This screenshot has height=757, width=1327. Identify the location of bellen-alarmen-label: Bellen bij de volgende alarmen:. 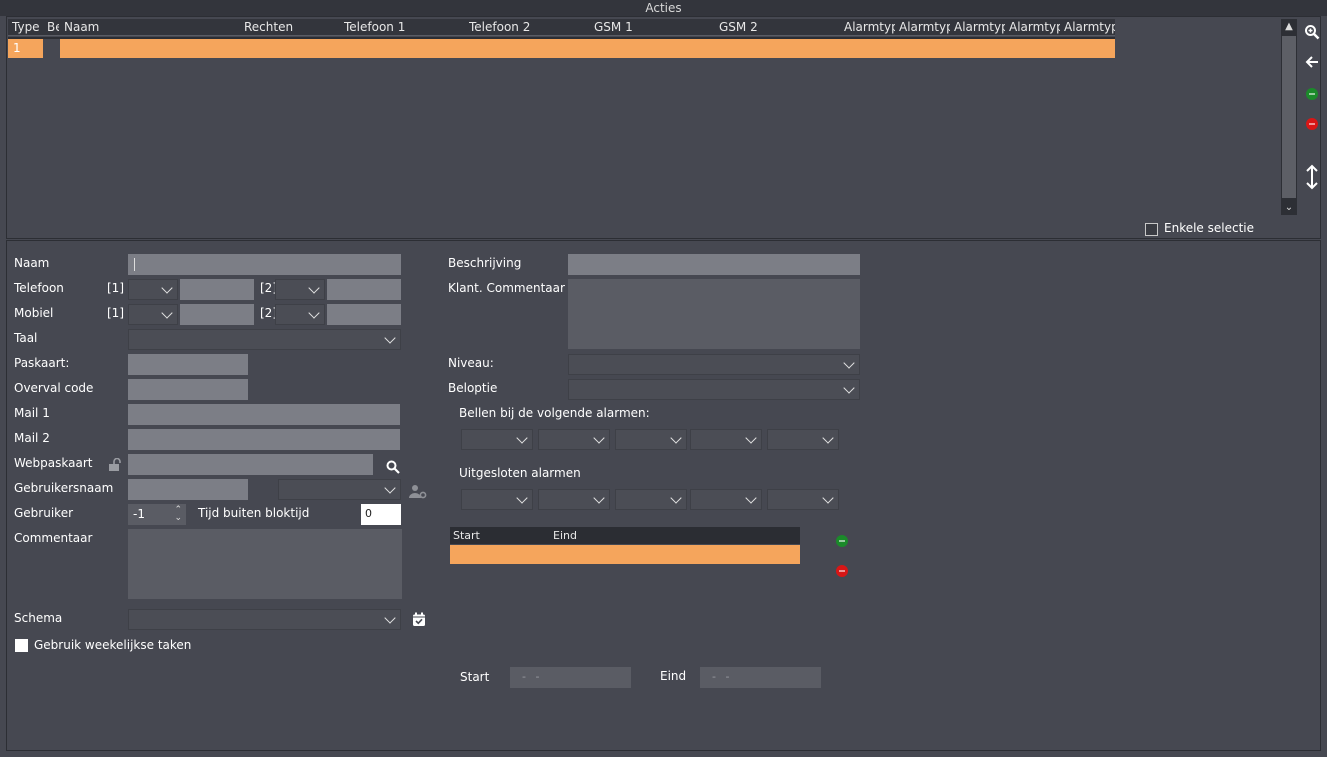
(554, 413).